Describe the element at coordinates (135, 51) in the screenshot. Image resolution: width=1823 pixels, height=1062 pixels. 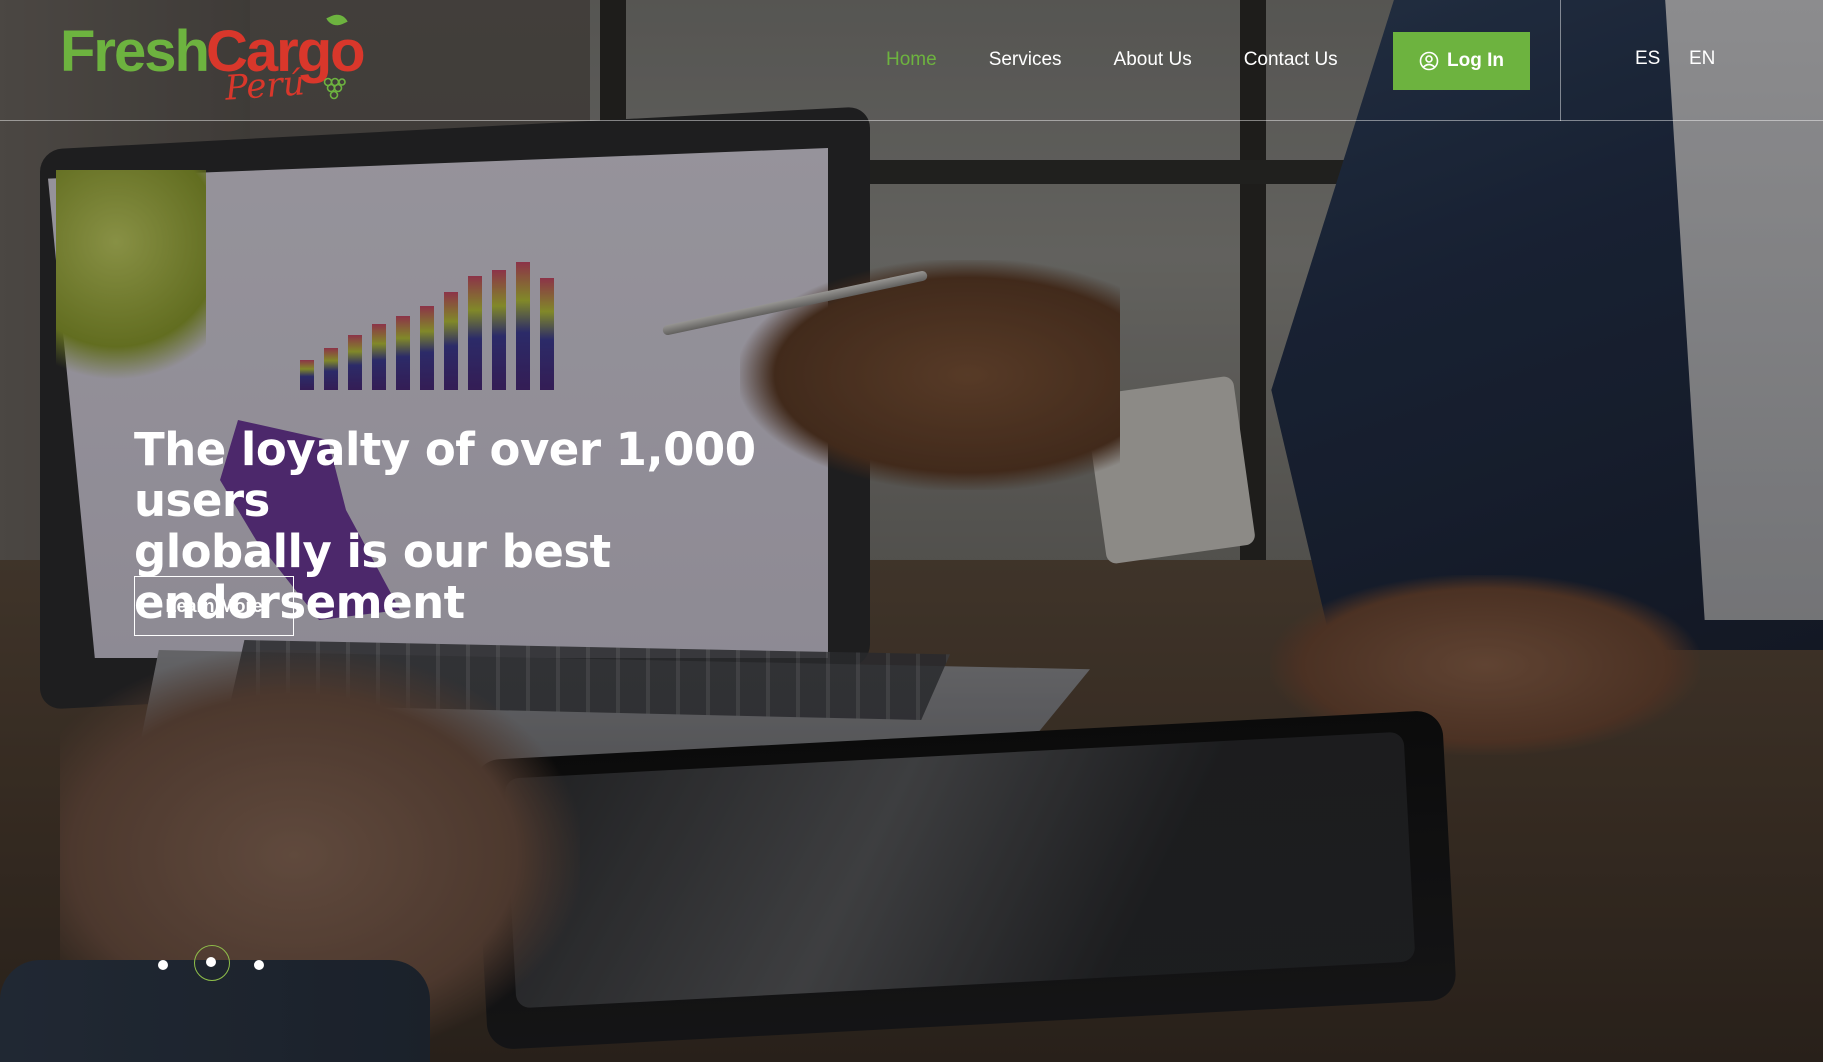
I see `logo-text-fresh: Fresh` at that location.